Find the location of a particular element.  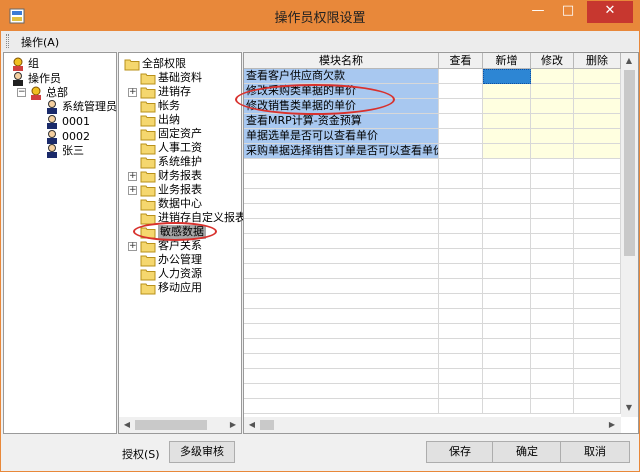

maximize-button: □ is located at coordinates (568, 12).